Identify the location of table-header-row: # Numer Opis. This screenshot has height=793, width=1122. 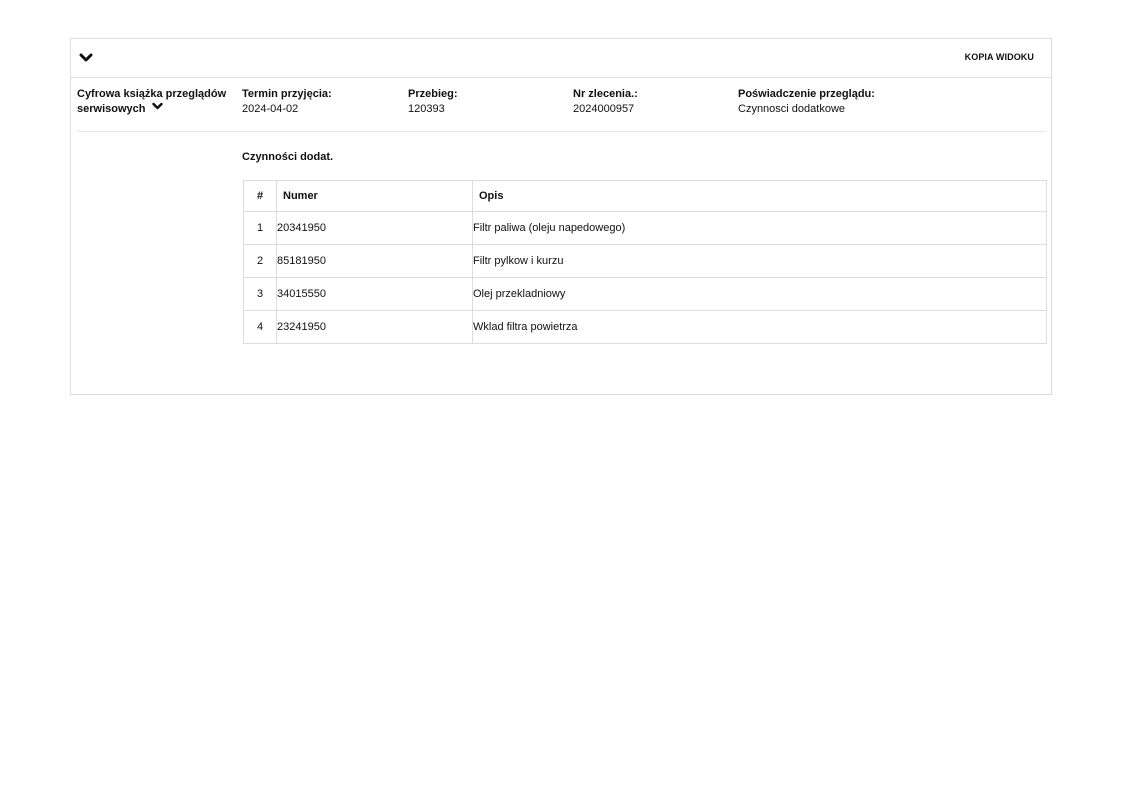
(645, 196).